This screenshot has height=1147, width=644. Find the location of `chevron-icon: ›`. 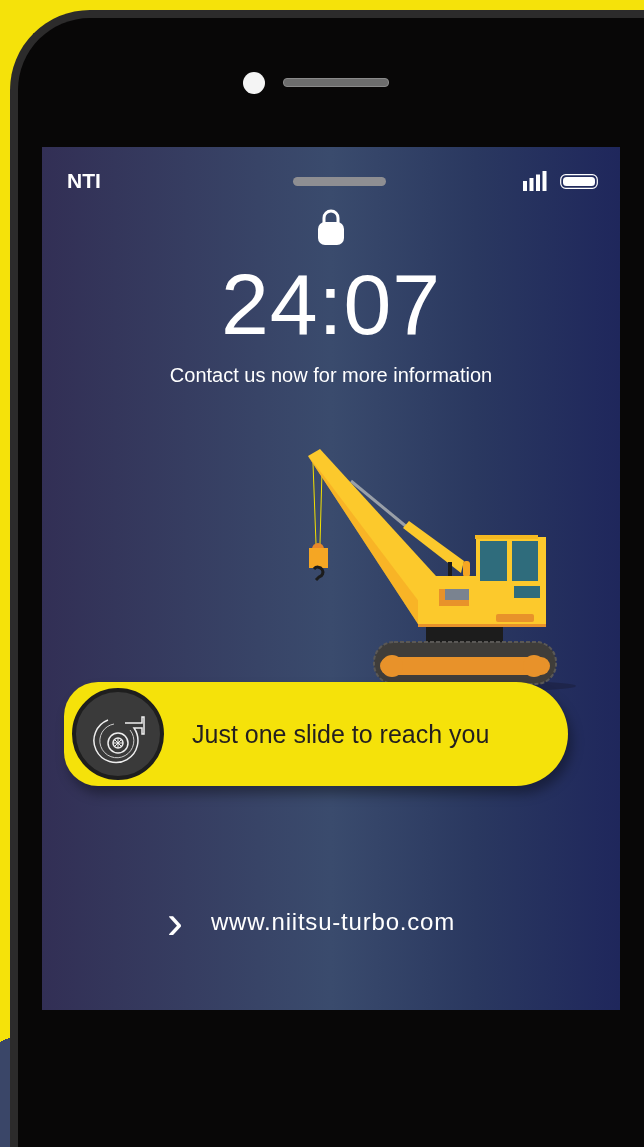

chevron-icon: › is located at coordinates (174, 922).